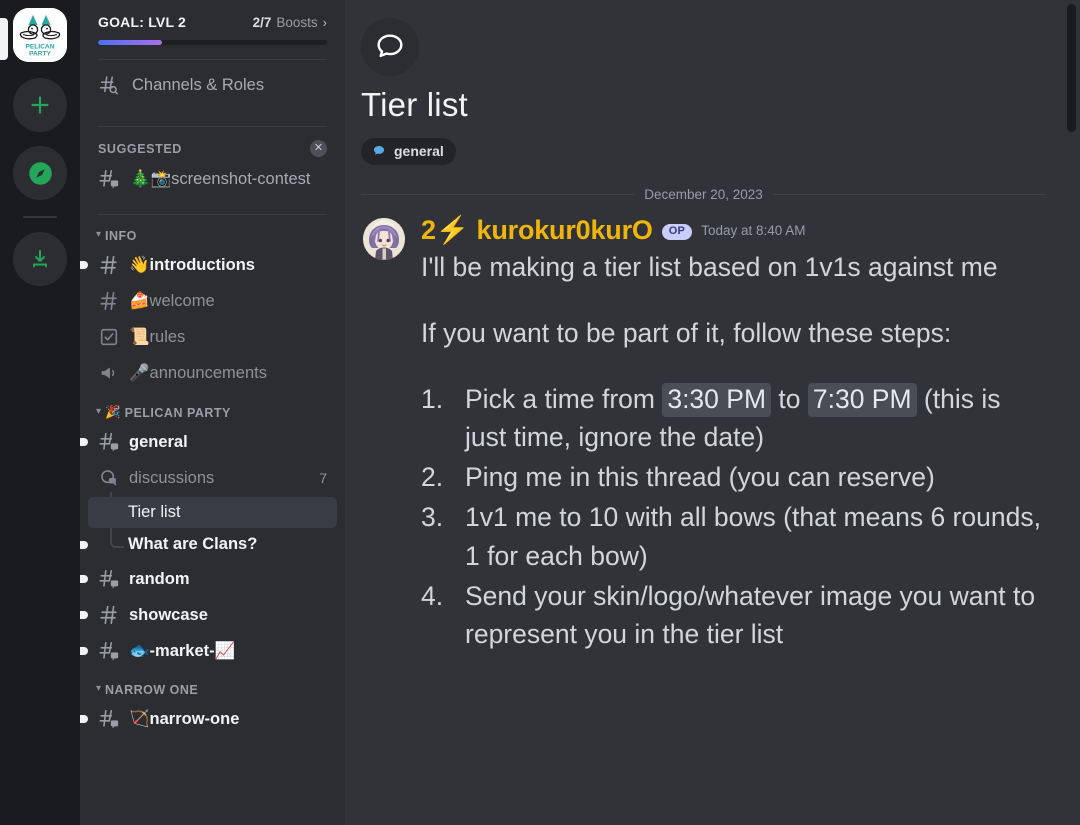 This screenshot has height=825, width=1080. Describe the element at coordinates (40, 35) in the screenshot. I see `server-icon-pelican-party: PELICAN PARTY` at that location.